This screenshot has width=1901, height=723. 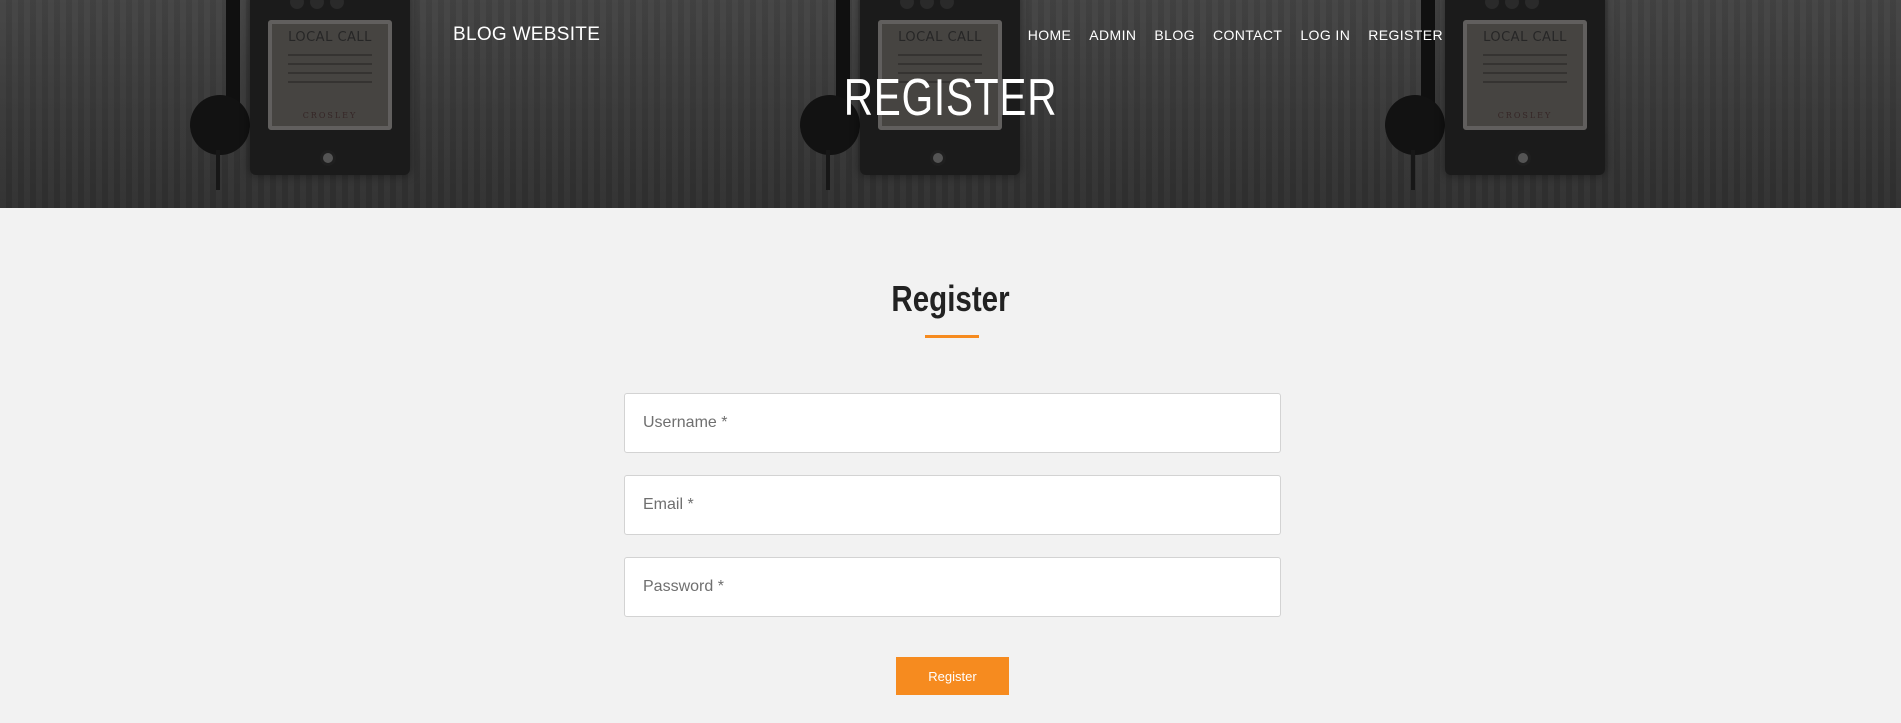 What do you see at coordinates (952, 505) in the screenshot?
I see `email-input` at bounding box center [952, 505].